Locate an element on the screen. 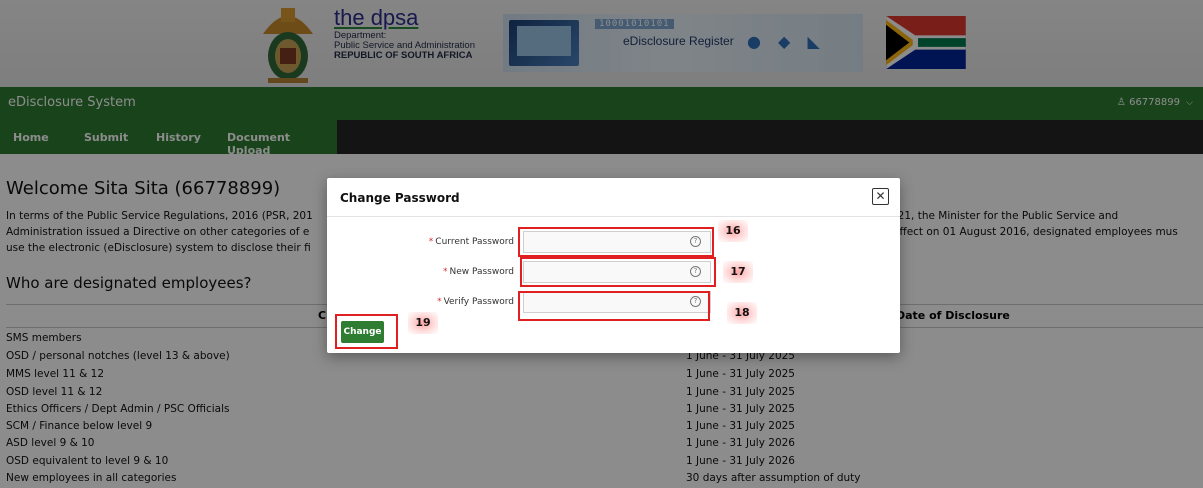 This screenshot has height=488, width=1203. annotation-number: 18 is located at coordinates (742, 313).